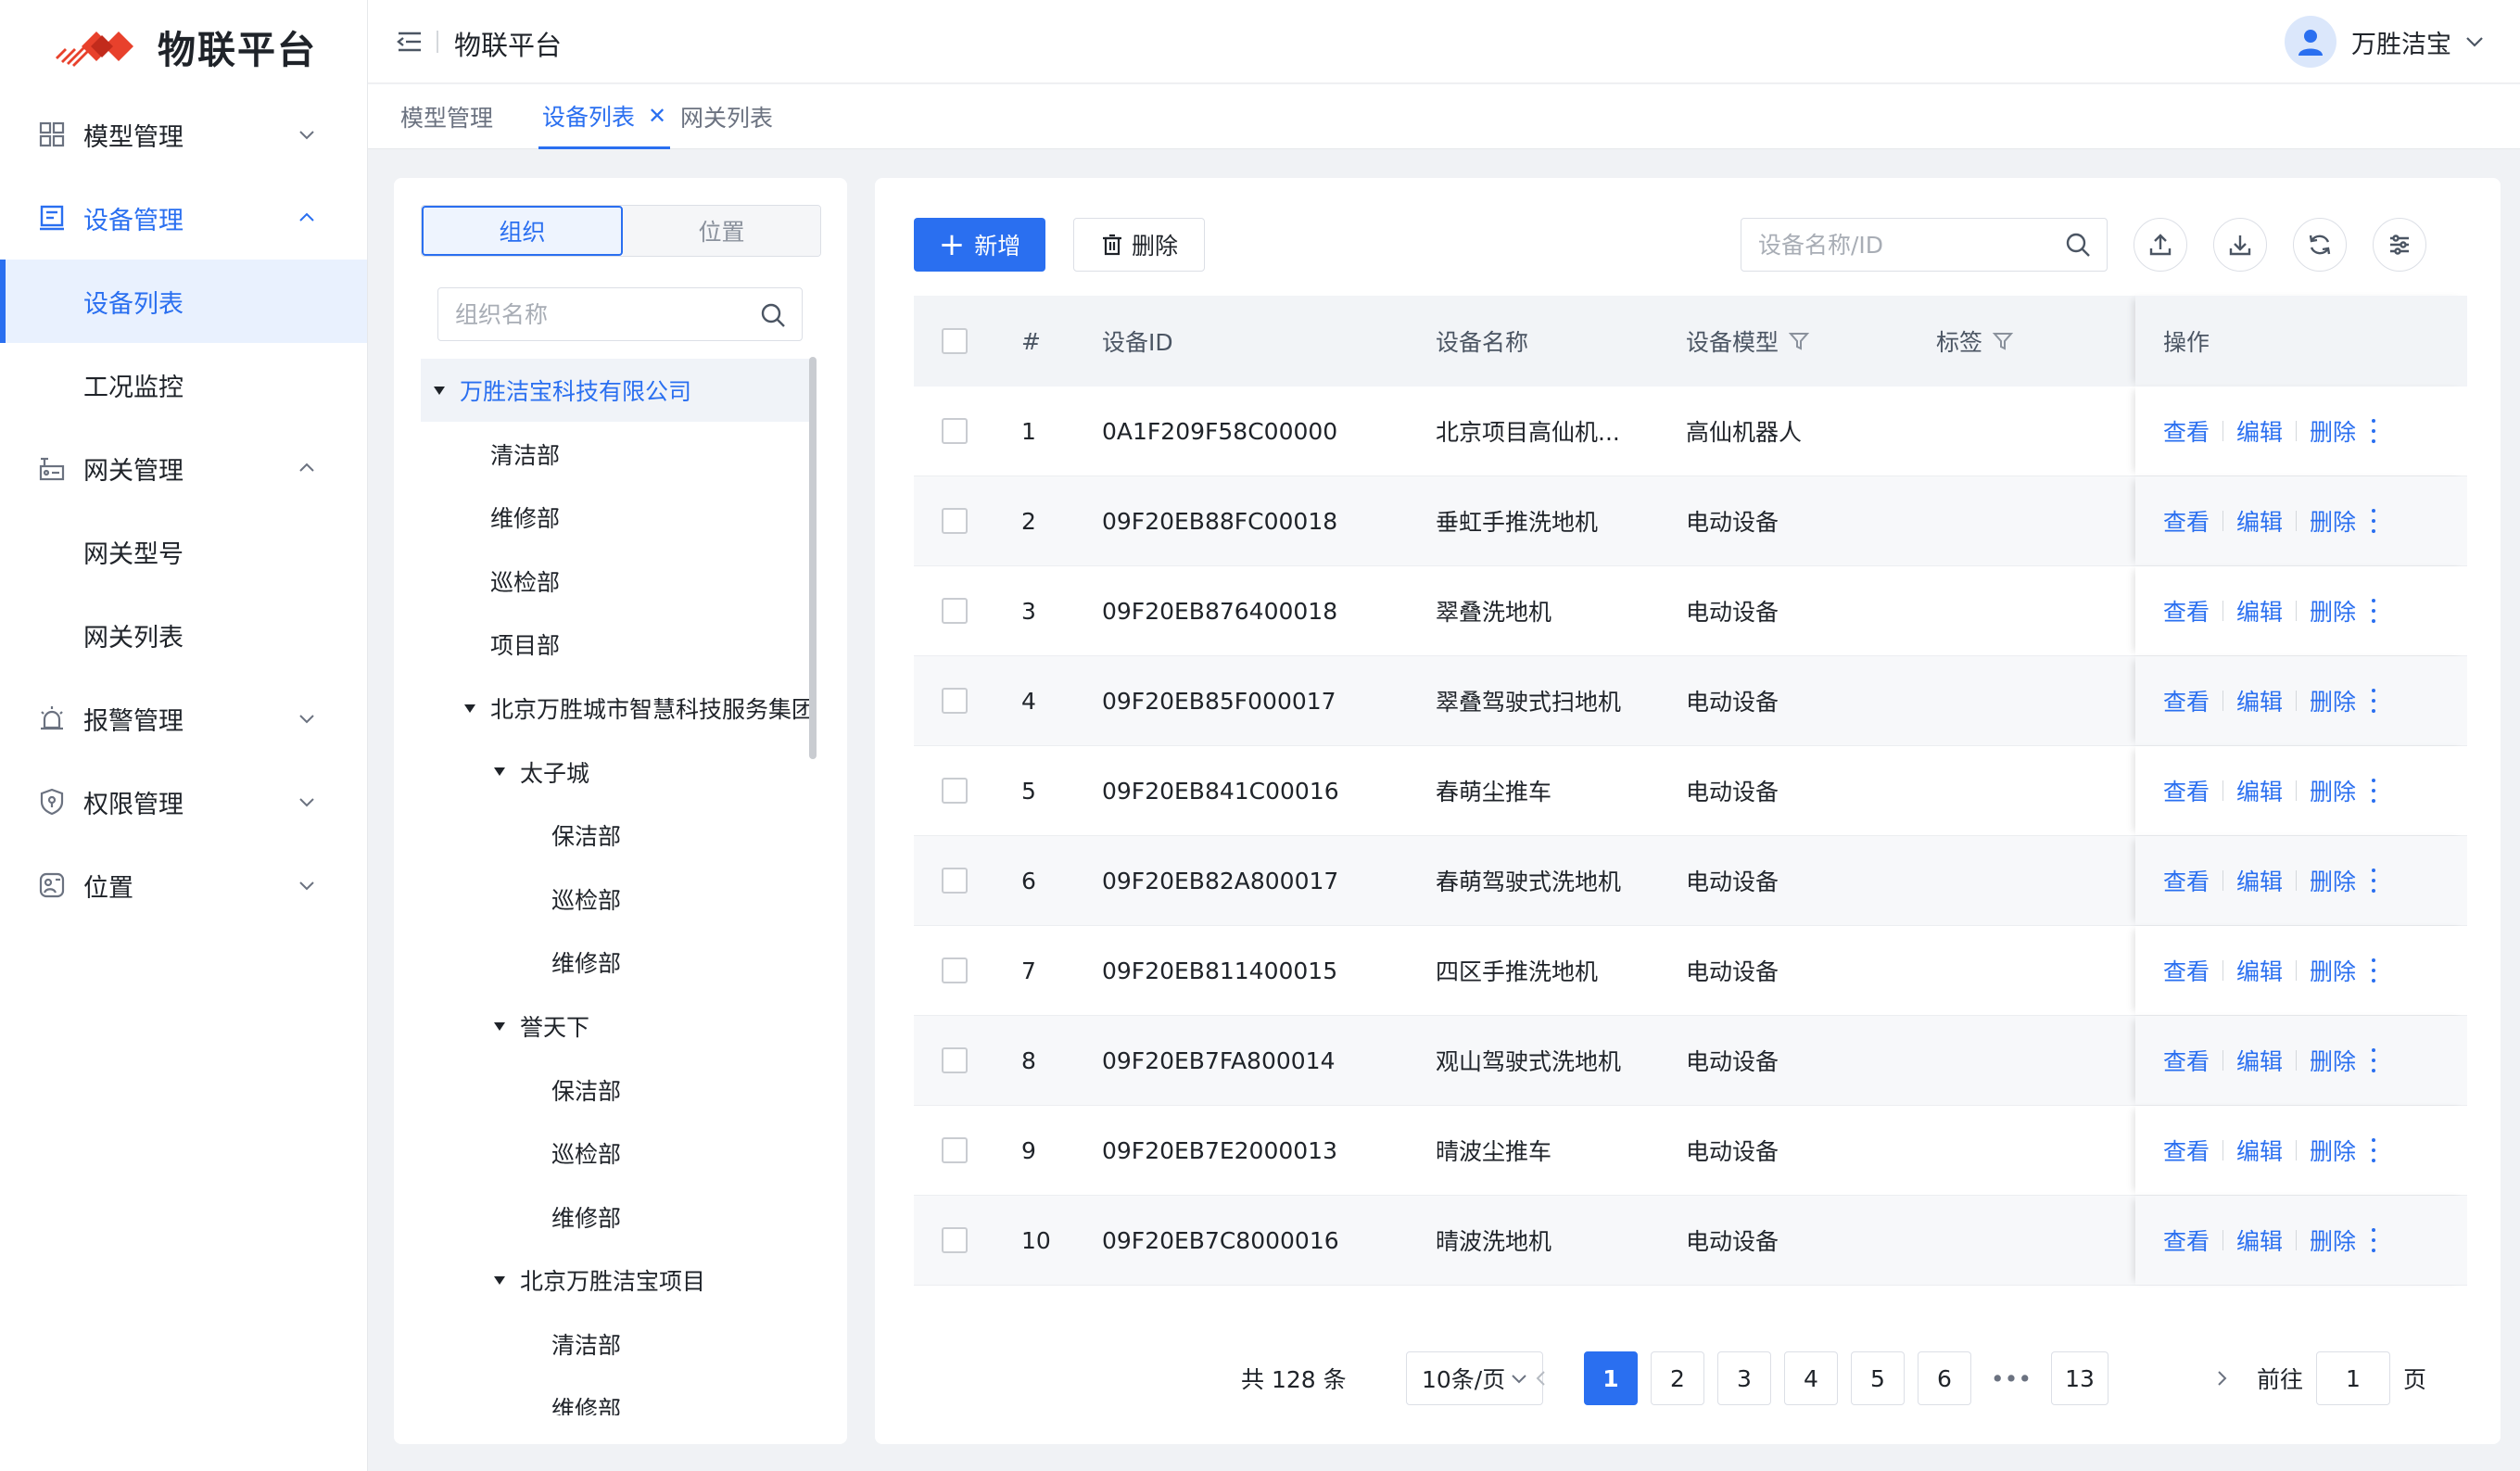 This screenshot has height=1471, width=2520. Describe the element at coordinates (955, 341) in the screenshot. I see `select-all-checkbox` at that location.